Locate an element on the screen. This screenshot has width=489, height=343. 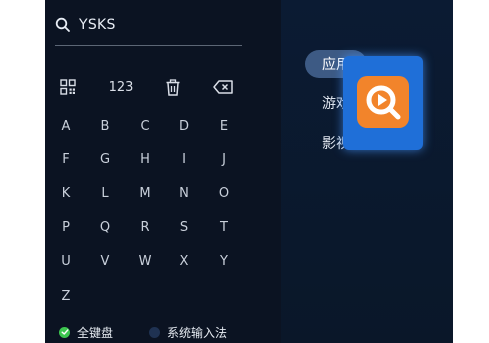
key-d: D is located at coordinates (184, 126).